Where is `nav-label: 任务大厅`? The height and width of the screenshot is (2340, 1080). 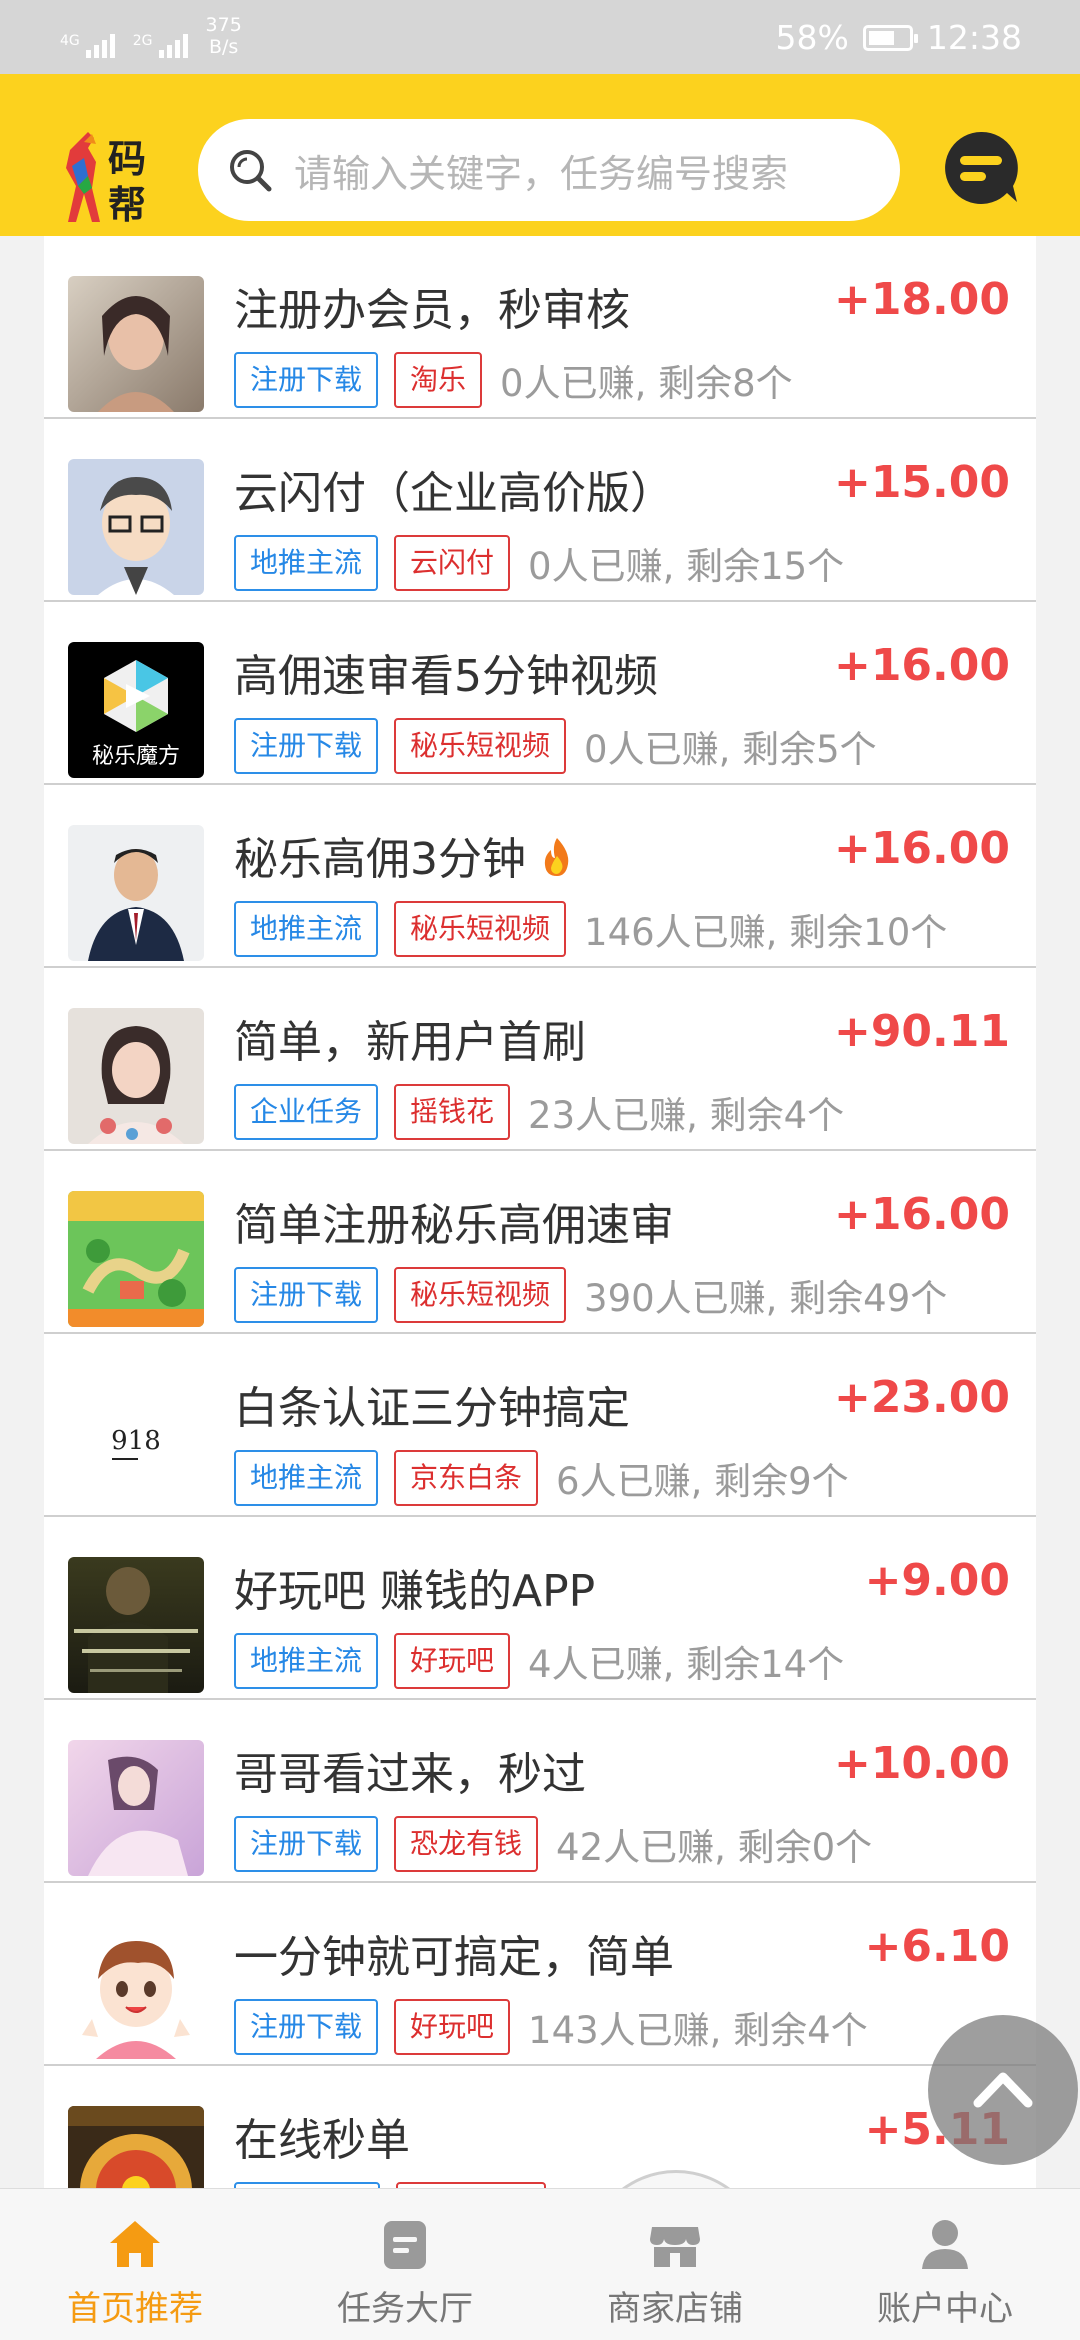
nav-label: 任务大厅 is located at coordinates (405, 2309).